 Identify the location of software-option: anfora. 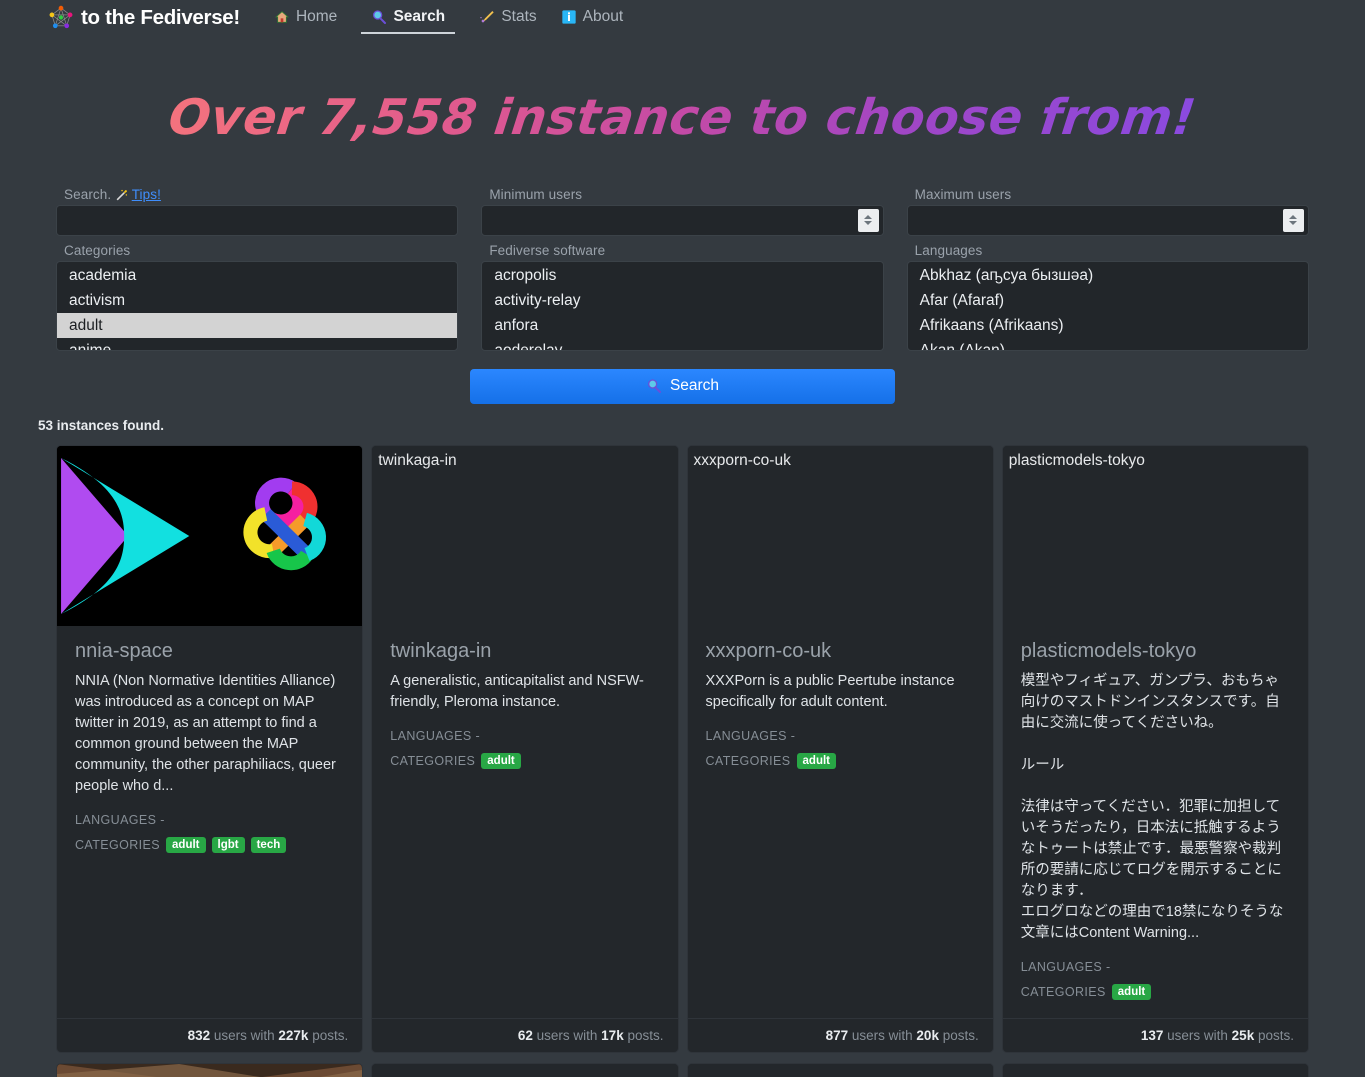
(682, 325).